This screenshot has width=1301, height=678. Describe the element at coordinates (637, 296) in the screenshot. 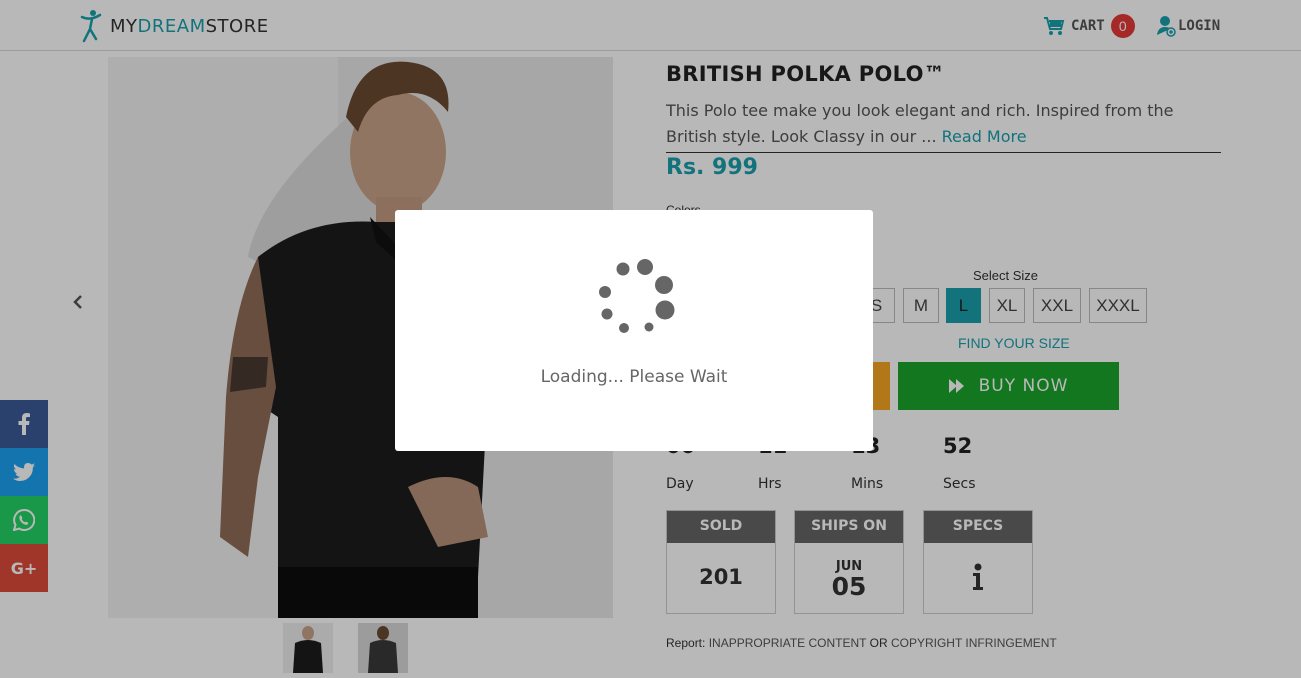

I see `loading-spinner-icon` at that location.